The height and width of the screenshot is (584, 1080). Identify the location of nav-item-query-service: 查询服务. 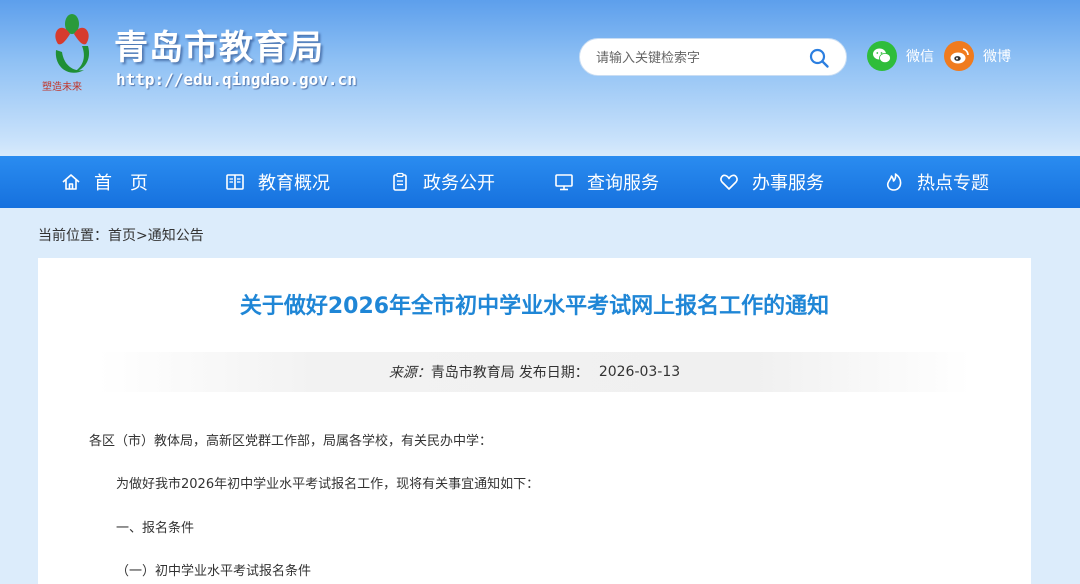
(606, 182).